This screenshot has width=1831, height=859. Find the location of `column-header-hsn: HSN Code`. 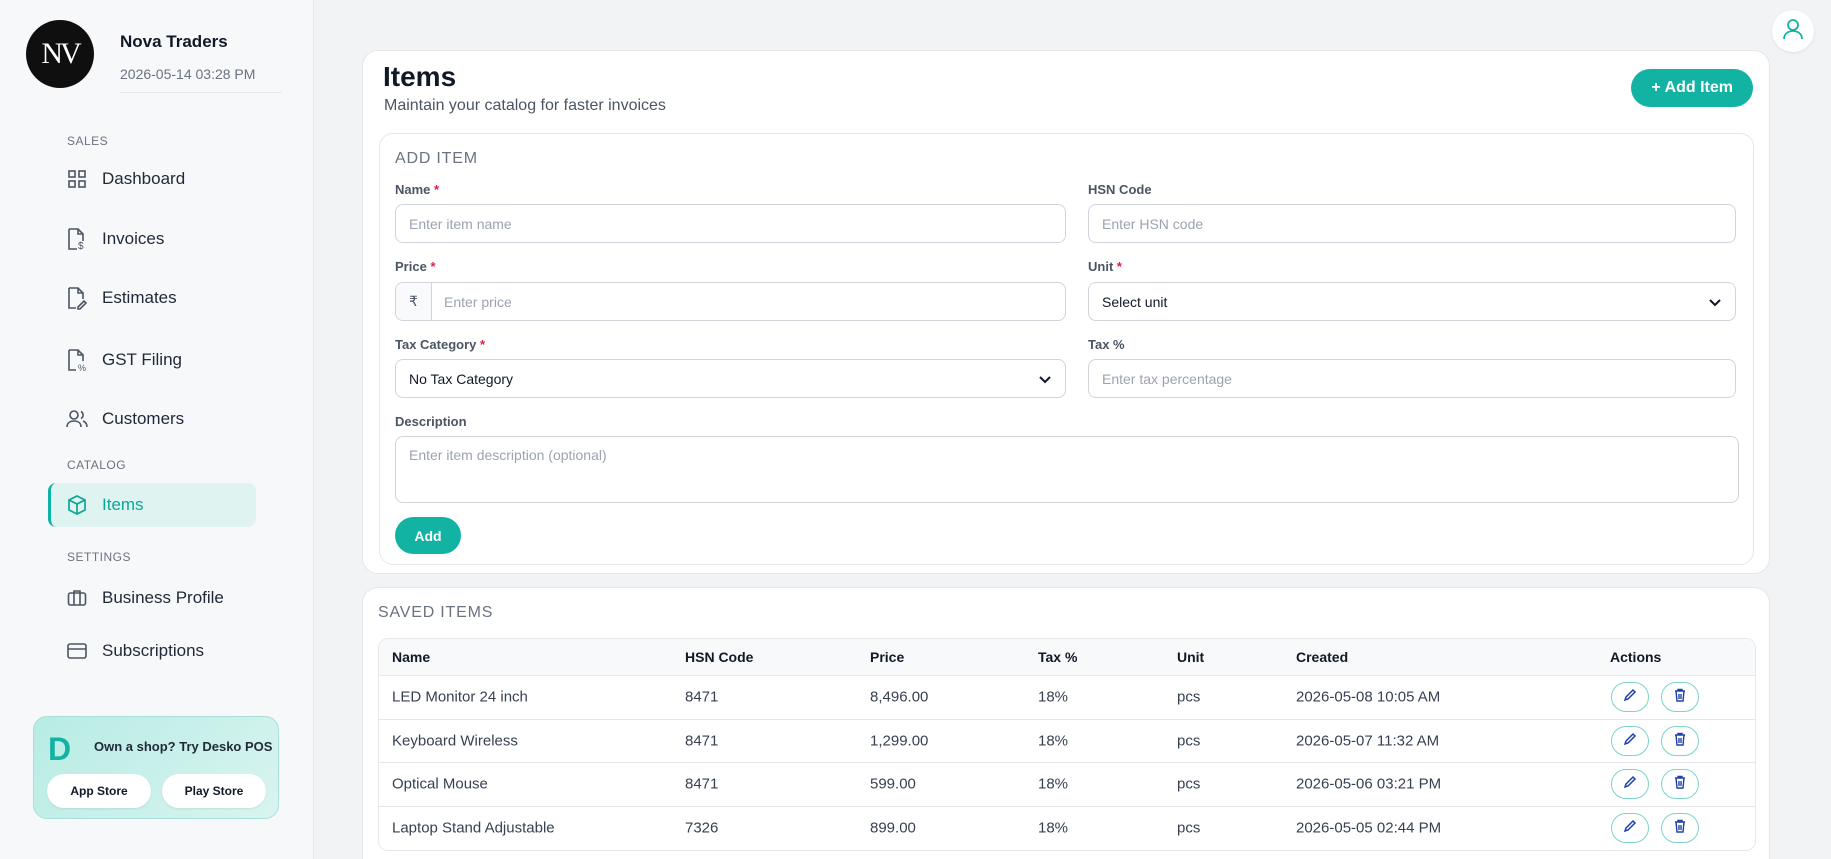

column-header-hsn: HSN Code is located at coordinates (719, 657).